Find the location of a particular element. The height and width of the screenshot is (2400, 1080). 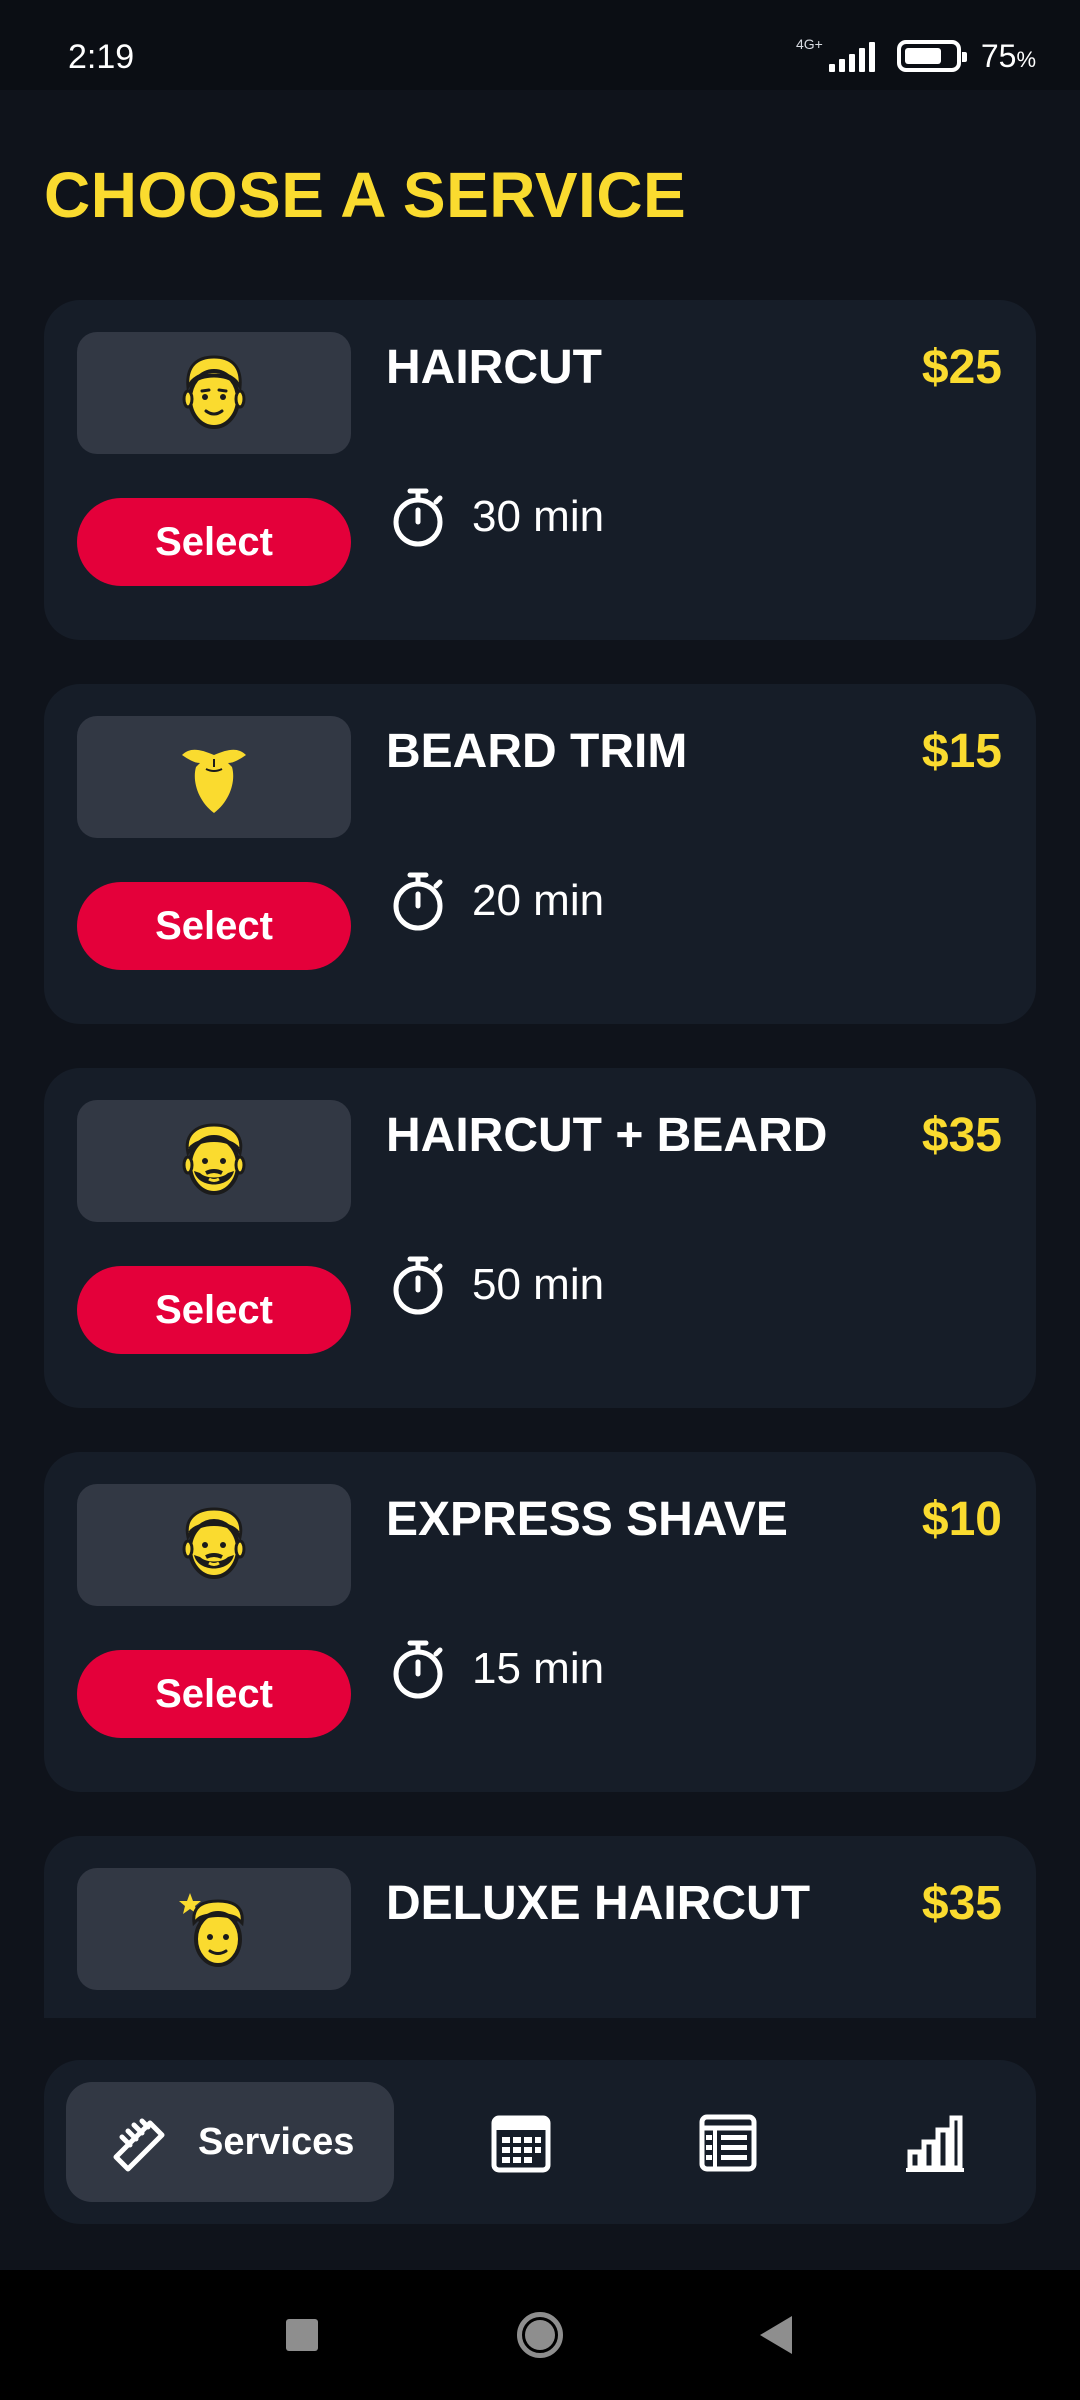

nav-tab-stats is located at coordinates (935, 2143).